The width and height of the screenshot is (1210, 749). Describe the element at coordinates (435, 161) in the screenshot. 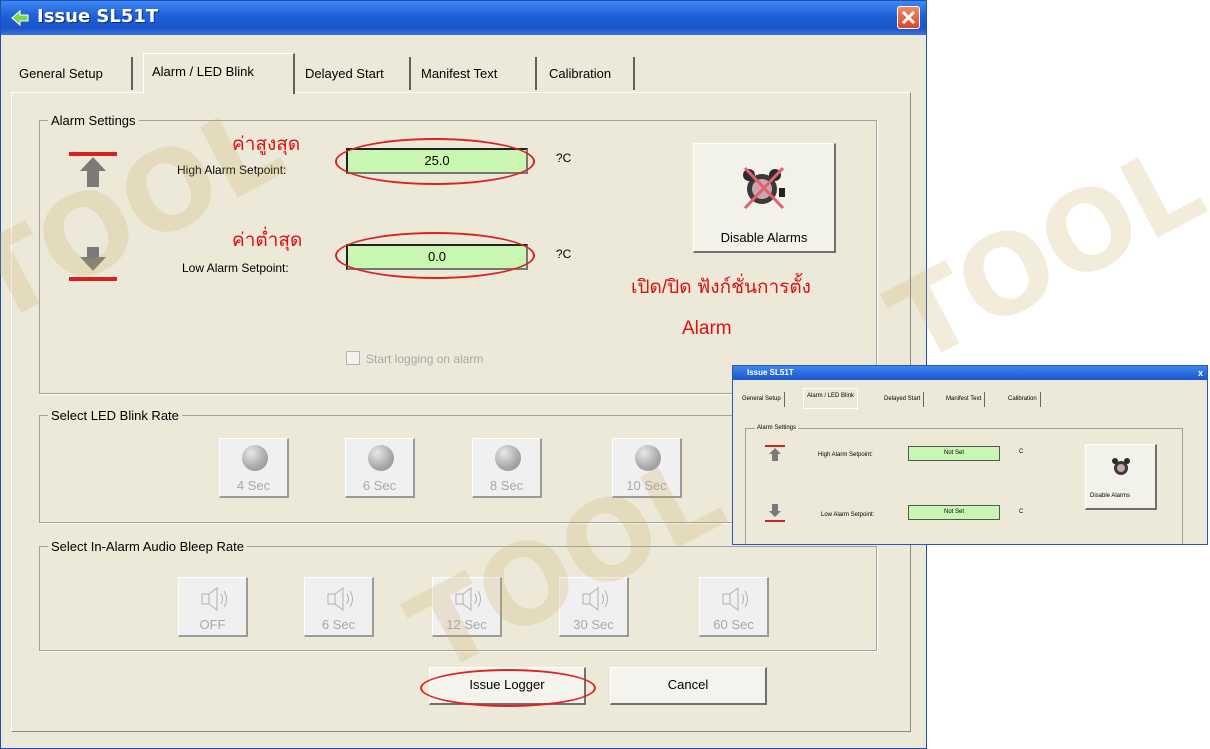

I see `high-alarm-highlight` at that location.